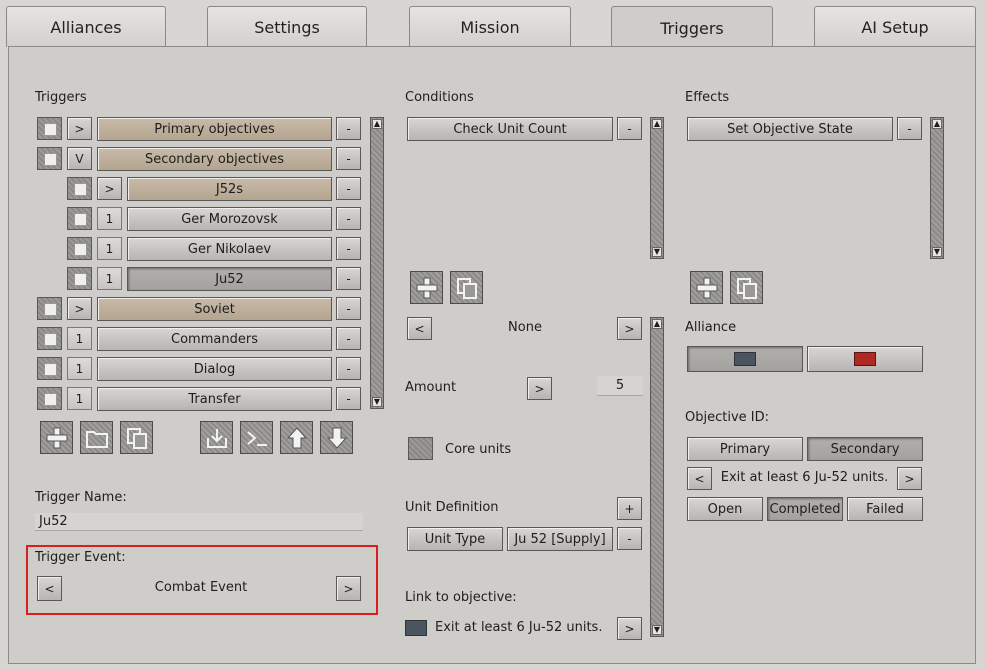 This screenshot has width=985, height=670. I want to click on add-trigger-button, so click(56, 437).